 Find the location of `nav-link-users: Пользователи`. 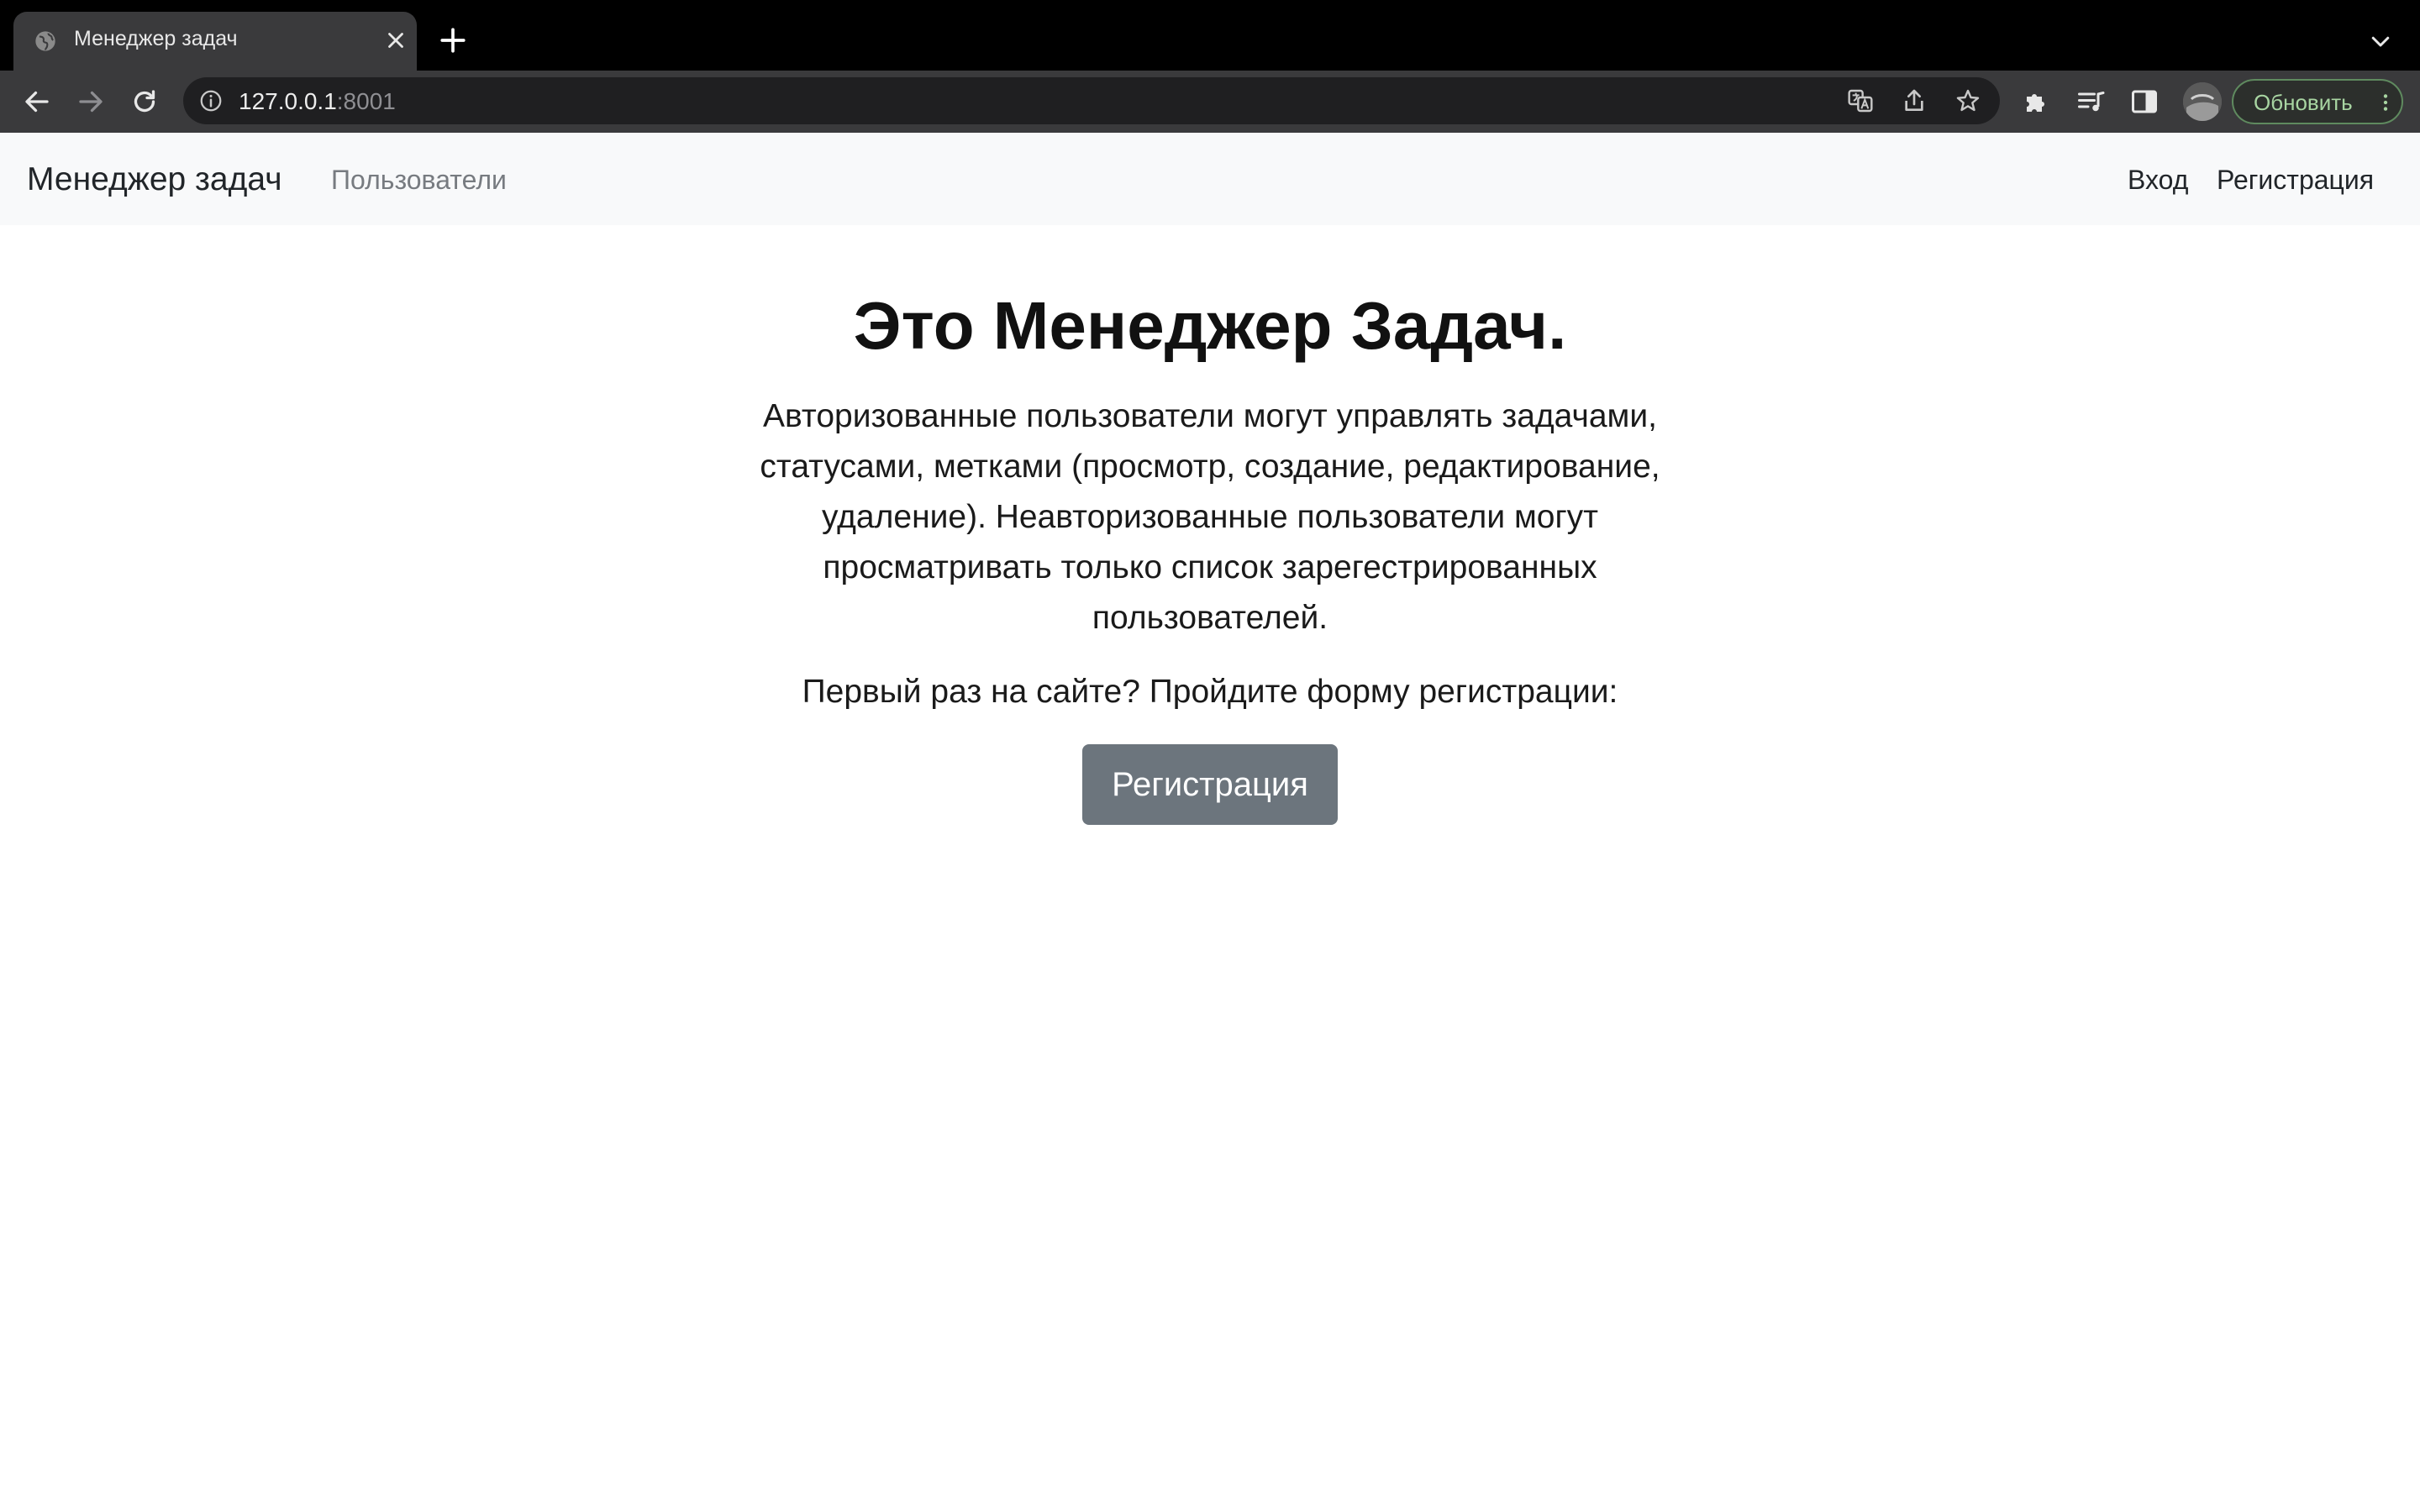

nav-link-users: Пользователи is located at coordinates (419, 180).